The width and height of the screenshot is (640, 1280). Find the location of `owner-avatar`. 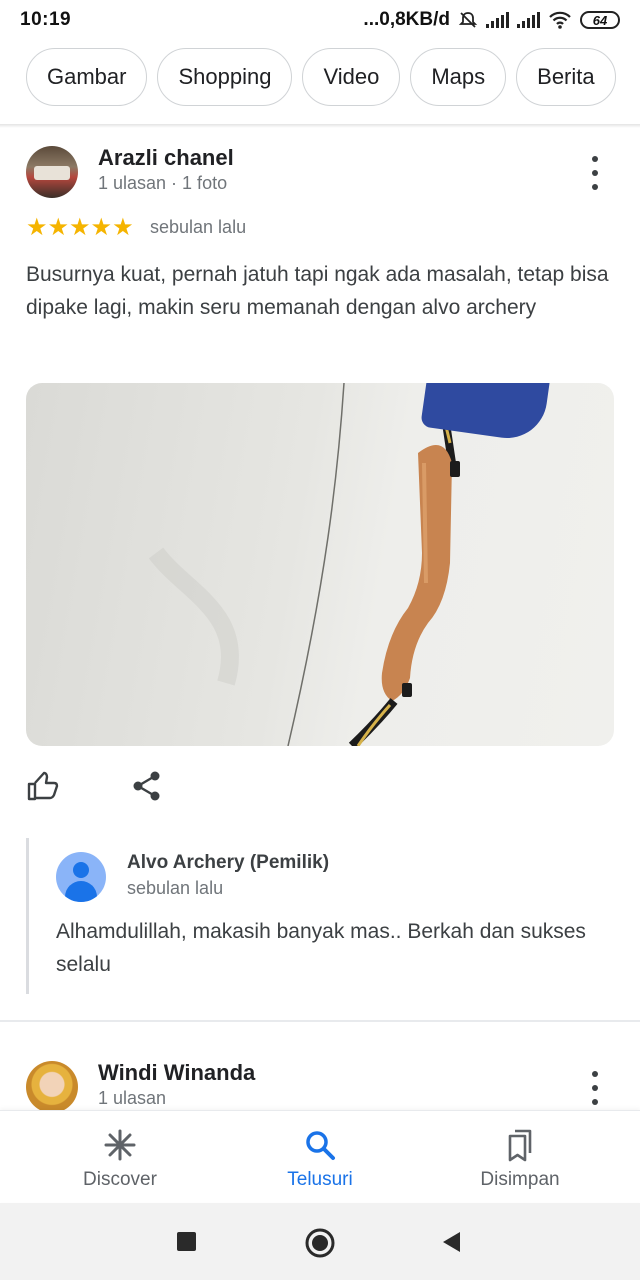

owner-avatar is located at coordinates (81, 877).